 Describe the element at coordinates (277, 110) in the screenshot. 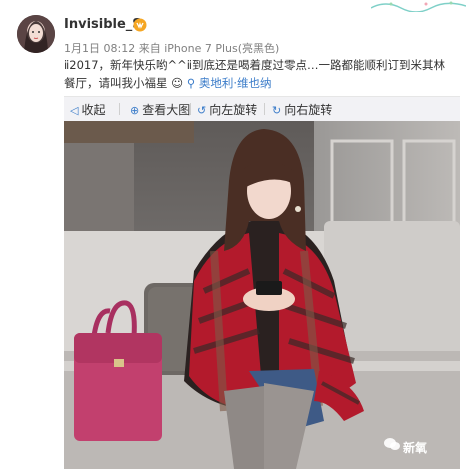

I see `rotate-right-icon: ↻` at that location.